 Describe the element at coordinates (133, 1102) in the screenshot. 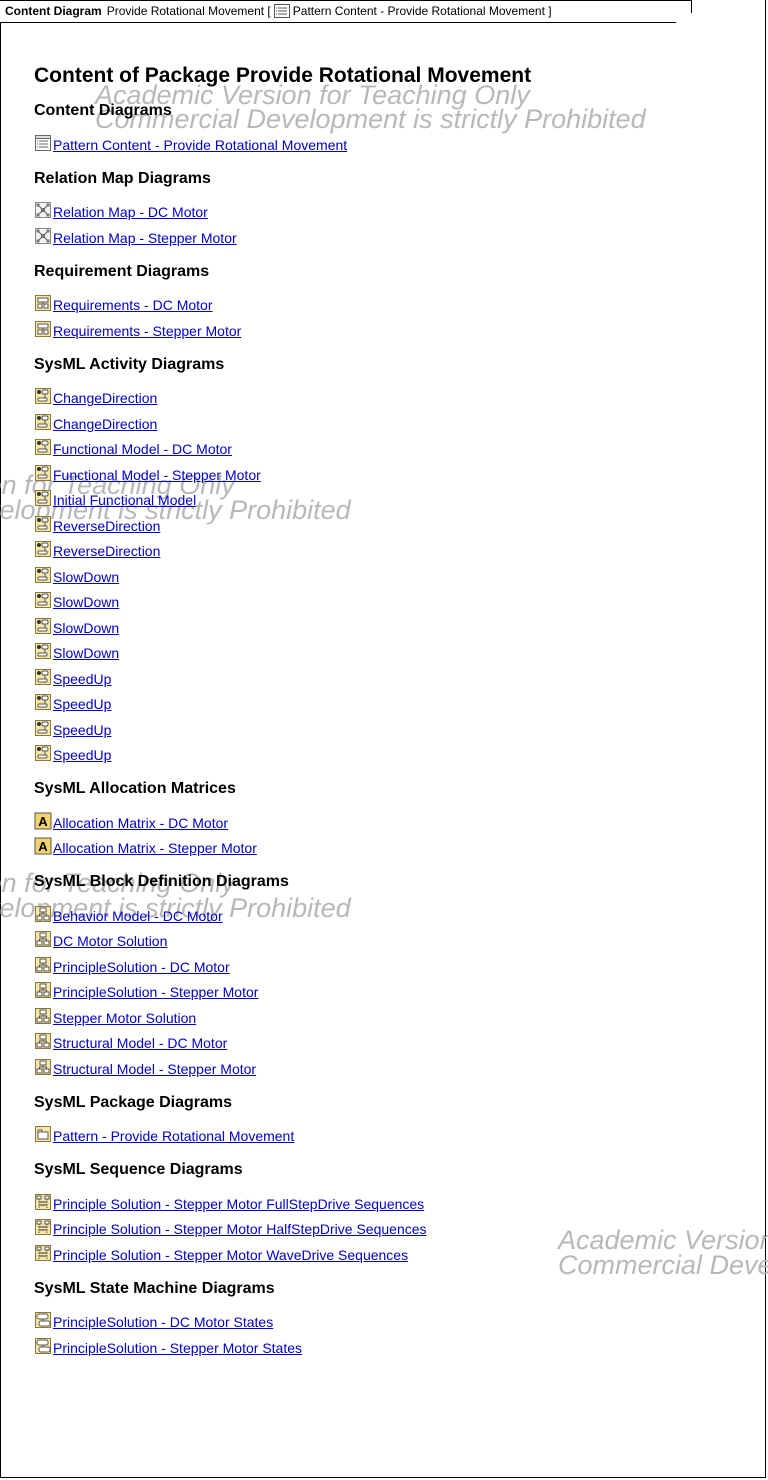

I see `section-title: SysML Package Diagrams` at that location.